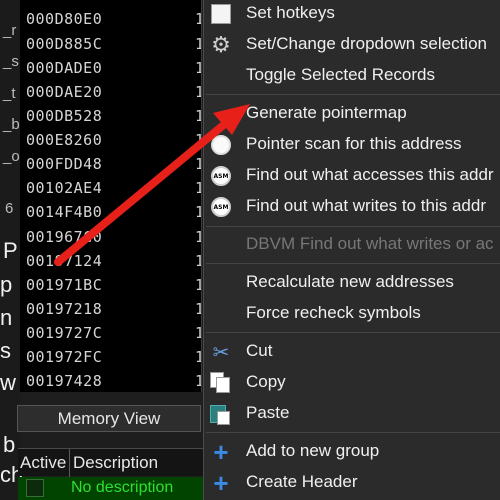 This screenshot has width=500, height=500. I want to click on menu-item-force-recheck: Force recheck symbols, so click(352, 314).